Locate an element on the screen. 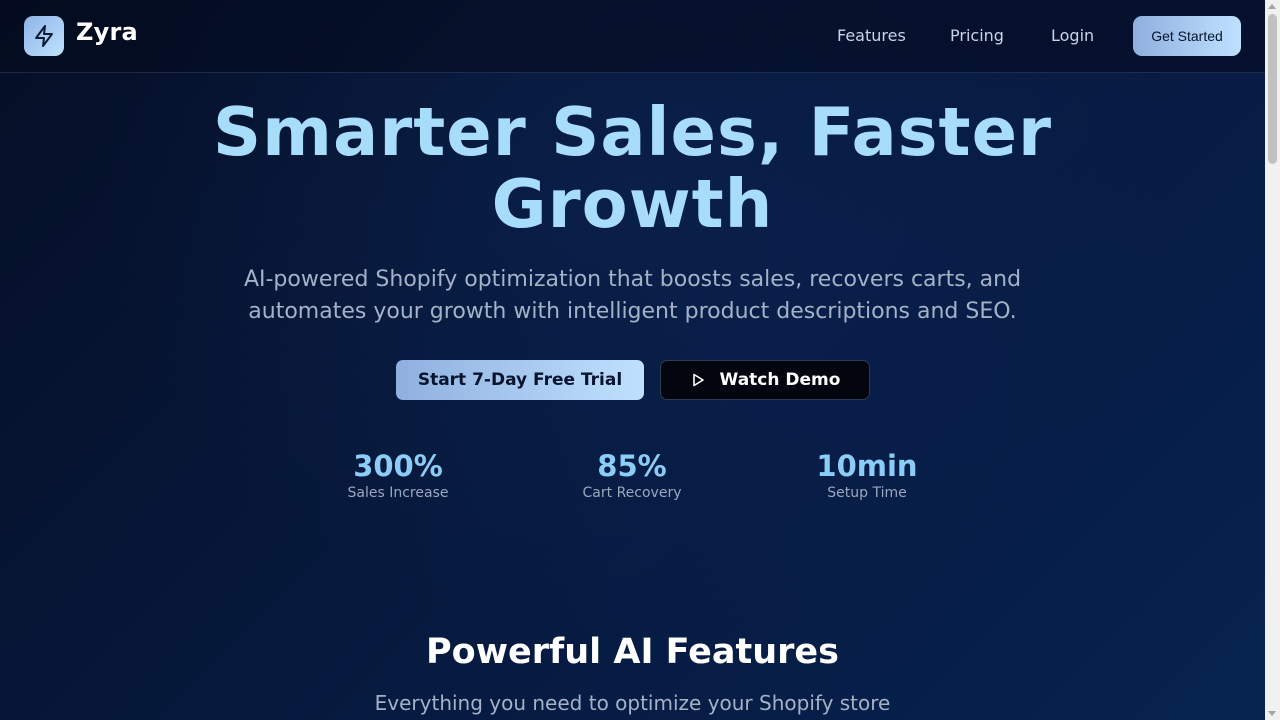  play-icon is located at coordinates (698, 380).